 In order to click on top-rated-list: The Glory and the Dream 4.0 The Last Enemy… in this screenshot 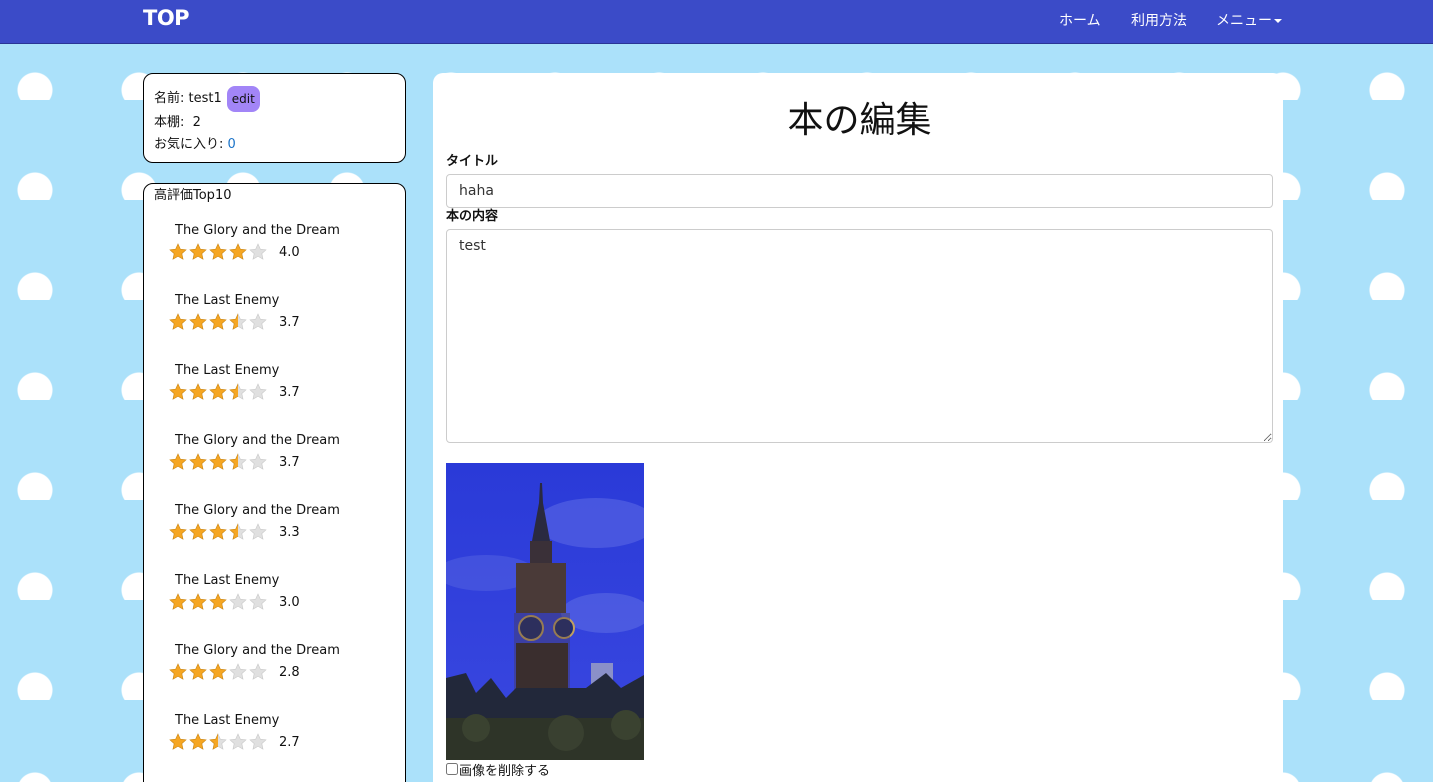, I will do `click(274, 486)`.